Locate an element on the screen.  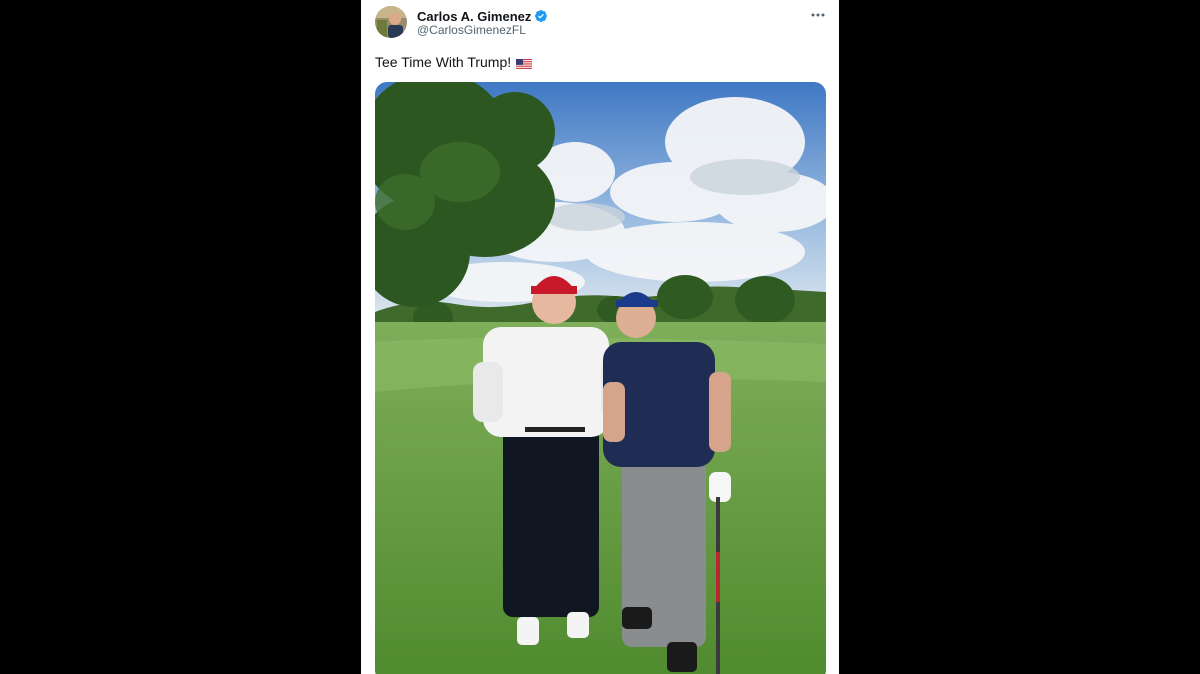
author-avatar is located at coordinates (391, 22).